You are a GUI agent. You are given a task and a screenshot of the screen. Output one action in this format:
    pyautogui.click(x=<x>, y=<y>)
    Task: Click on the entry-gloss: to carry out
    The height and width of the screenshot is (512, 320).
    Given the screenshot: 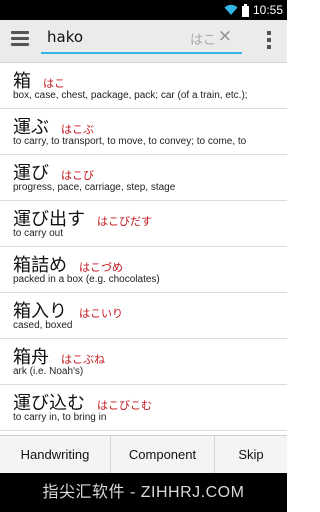 What is the action you would take?
    pyautogui.click(x=38, y=233)
    